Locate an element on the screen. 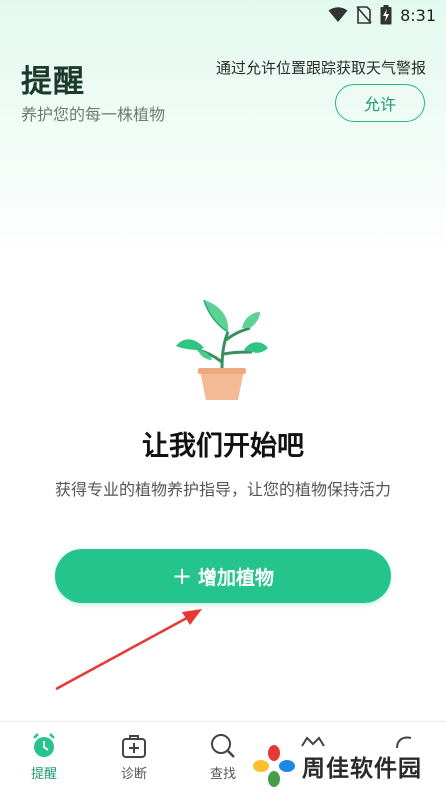 The width and height of the screenshot is (446, 792). empty-state-title: 让我们开始吧 is located at coordinates (223, 446).